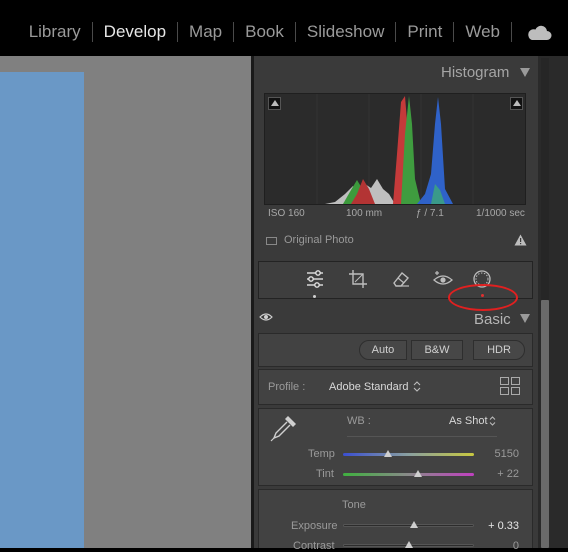 Image resolution: width=568 pixels, height=552 pixels. Describe the element at coordinates (266, 317) in the screenshot. I see `visibility-eye-icon` at that location.